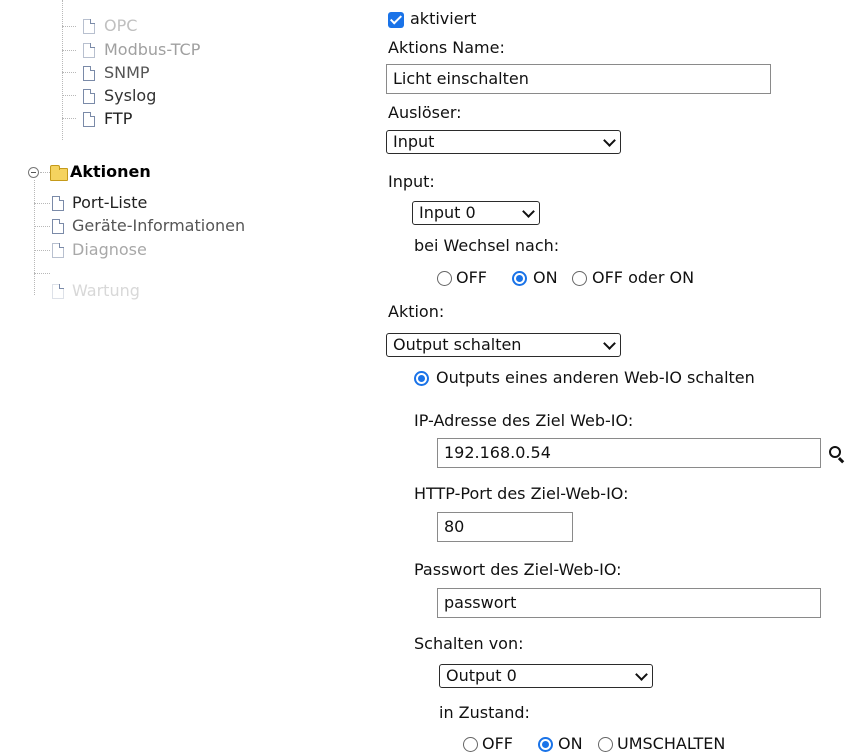  What do you see at coordinates (59, 173) in the screenshot?
I see `folder-open-icon` at bounding box center [59, 173].